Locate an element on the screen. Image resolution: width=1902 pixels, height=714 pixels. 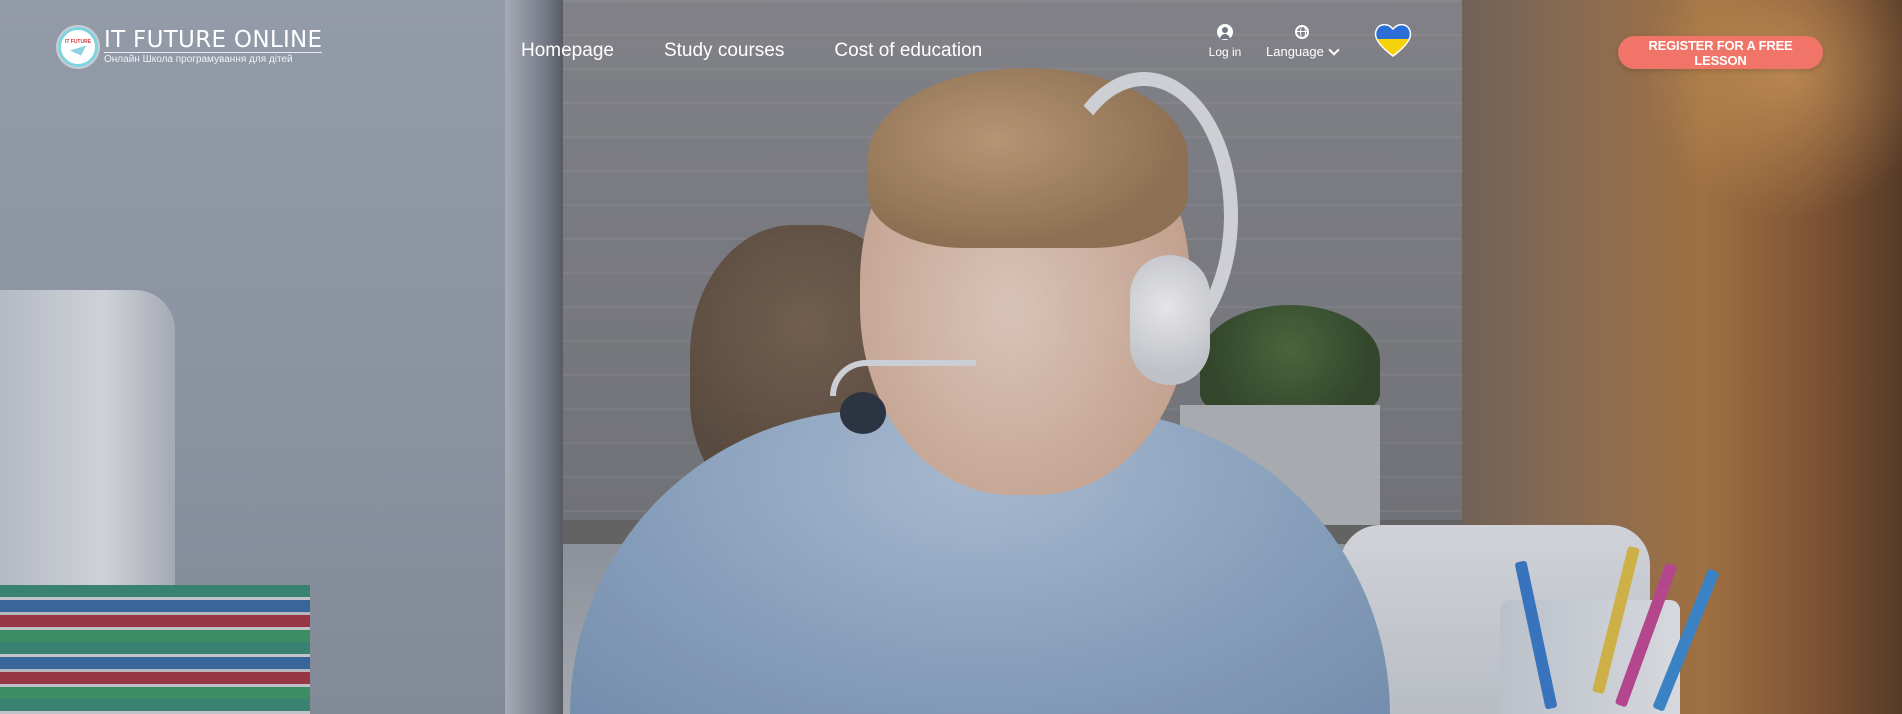
nav-item-homepage: Homepage is located at coordinates (567, 51).